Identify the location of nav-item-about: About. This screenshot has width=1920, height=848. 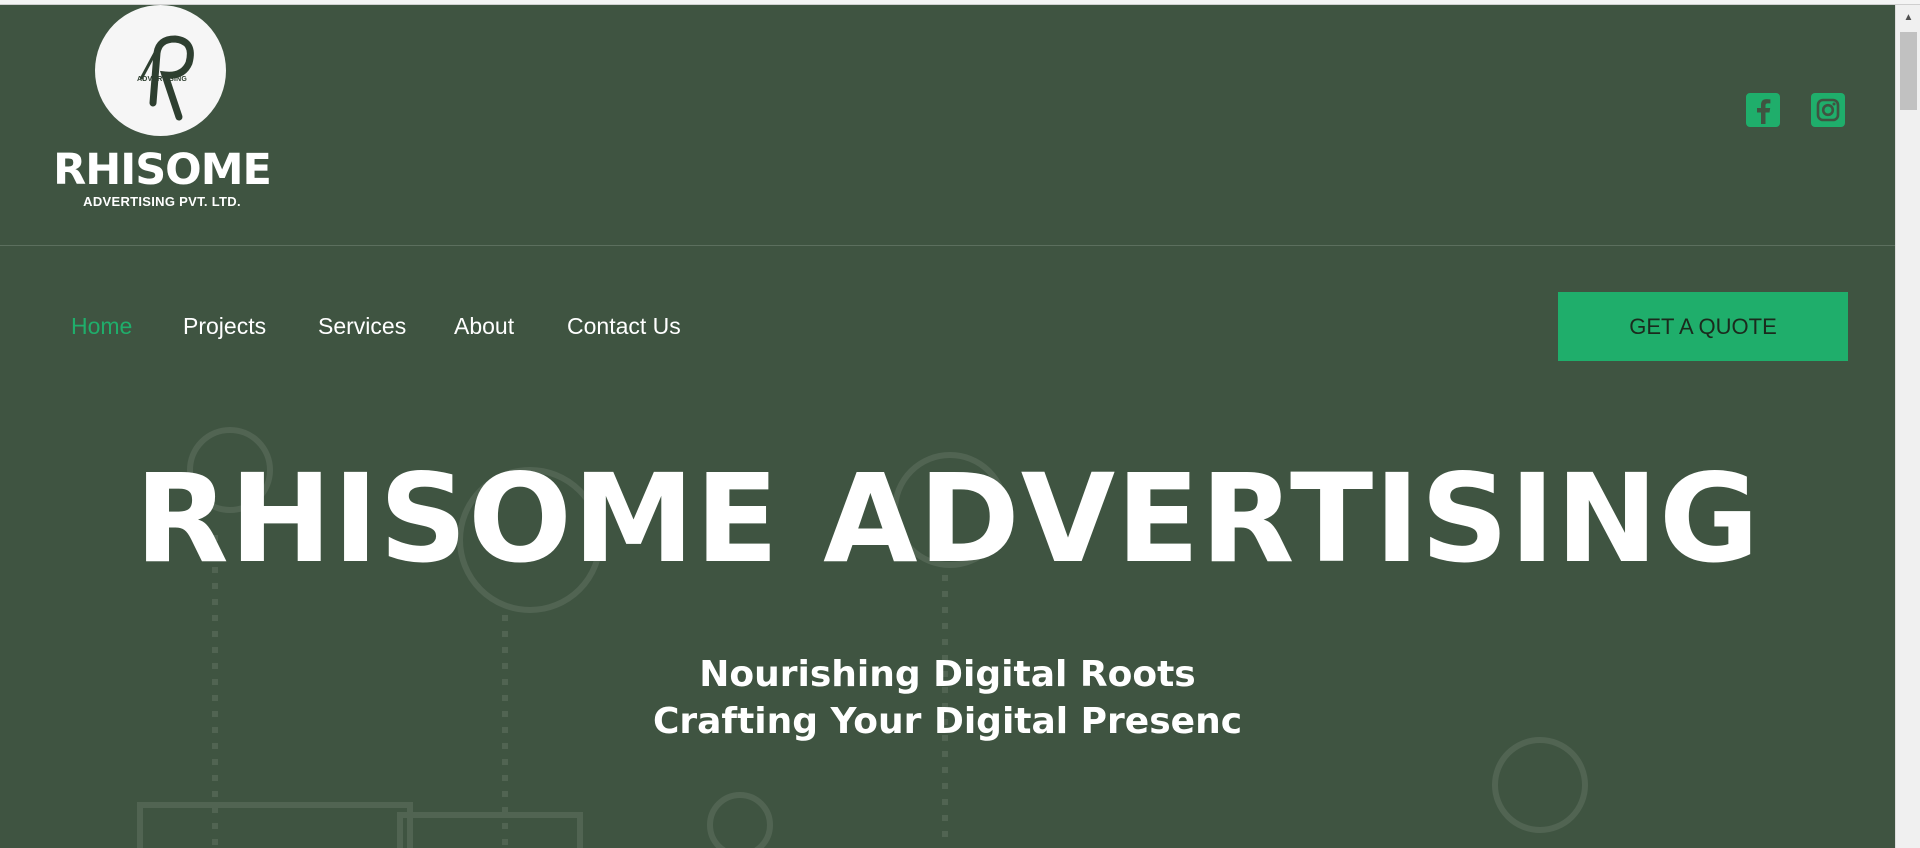
(484, 326).